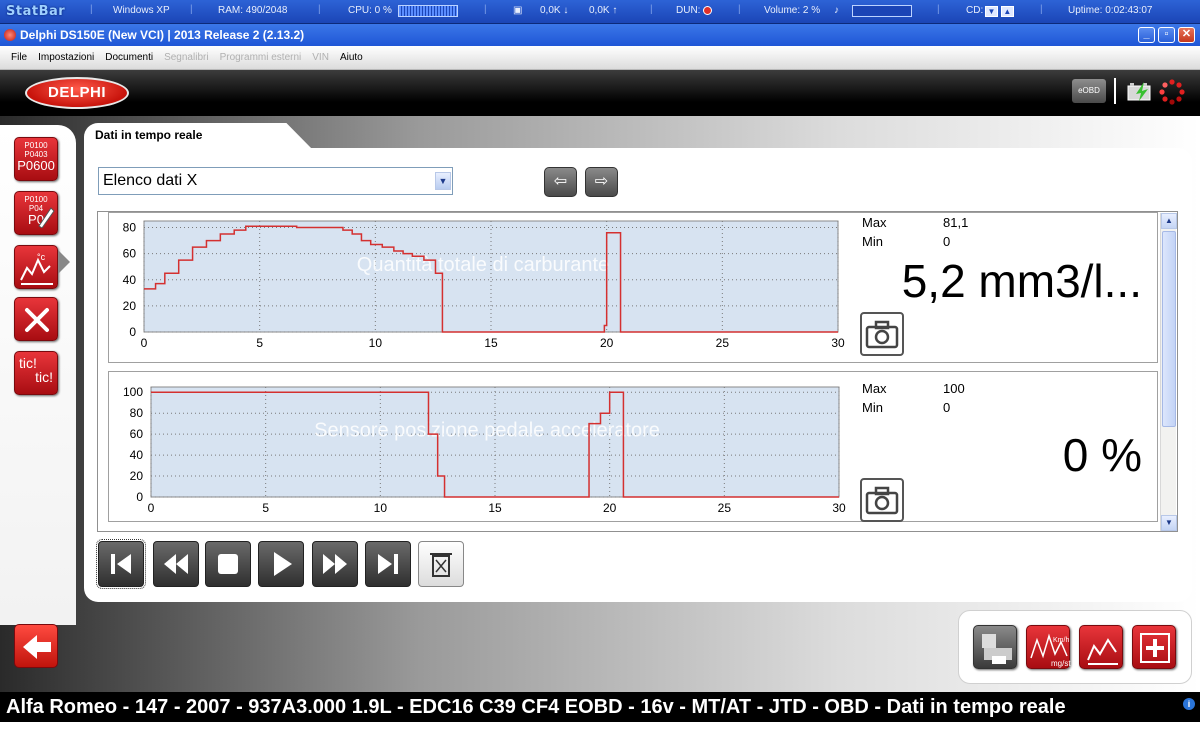  Describe the element at coordinates (1186, 35) in the screenshot. I see `close-button: ✕` at that location.